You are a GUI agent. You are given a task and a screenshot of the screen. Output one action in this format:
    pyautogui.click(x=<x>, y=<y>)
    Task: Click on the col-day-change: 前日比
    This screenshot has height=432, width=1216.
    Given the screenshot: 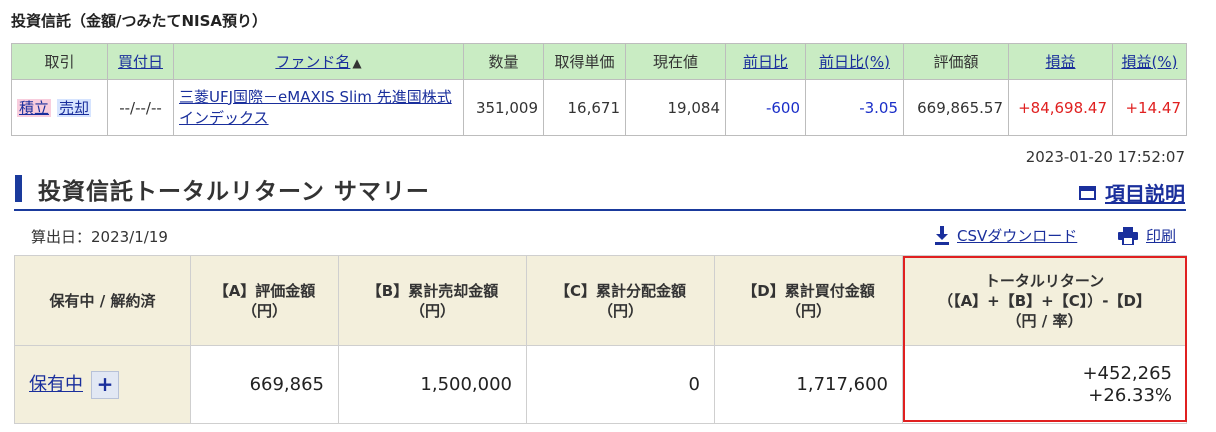 What is the action you would take?
    pyautogui.click(x=765, y=61)
    